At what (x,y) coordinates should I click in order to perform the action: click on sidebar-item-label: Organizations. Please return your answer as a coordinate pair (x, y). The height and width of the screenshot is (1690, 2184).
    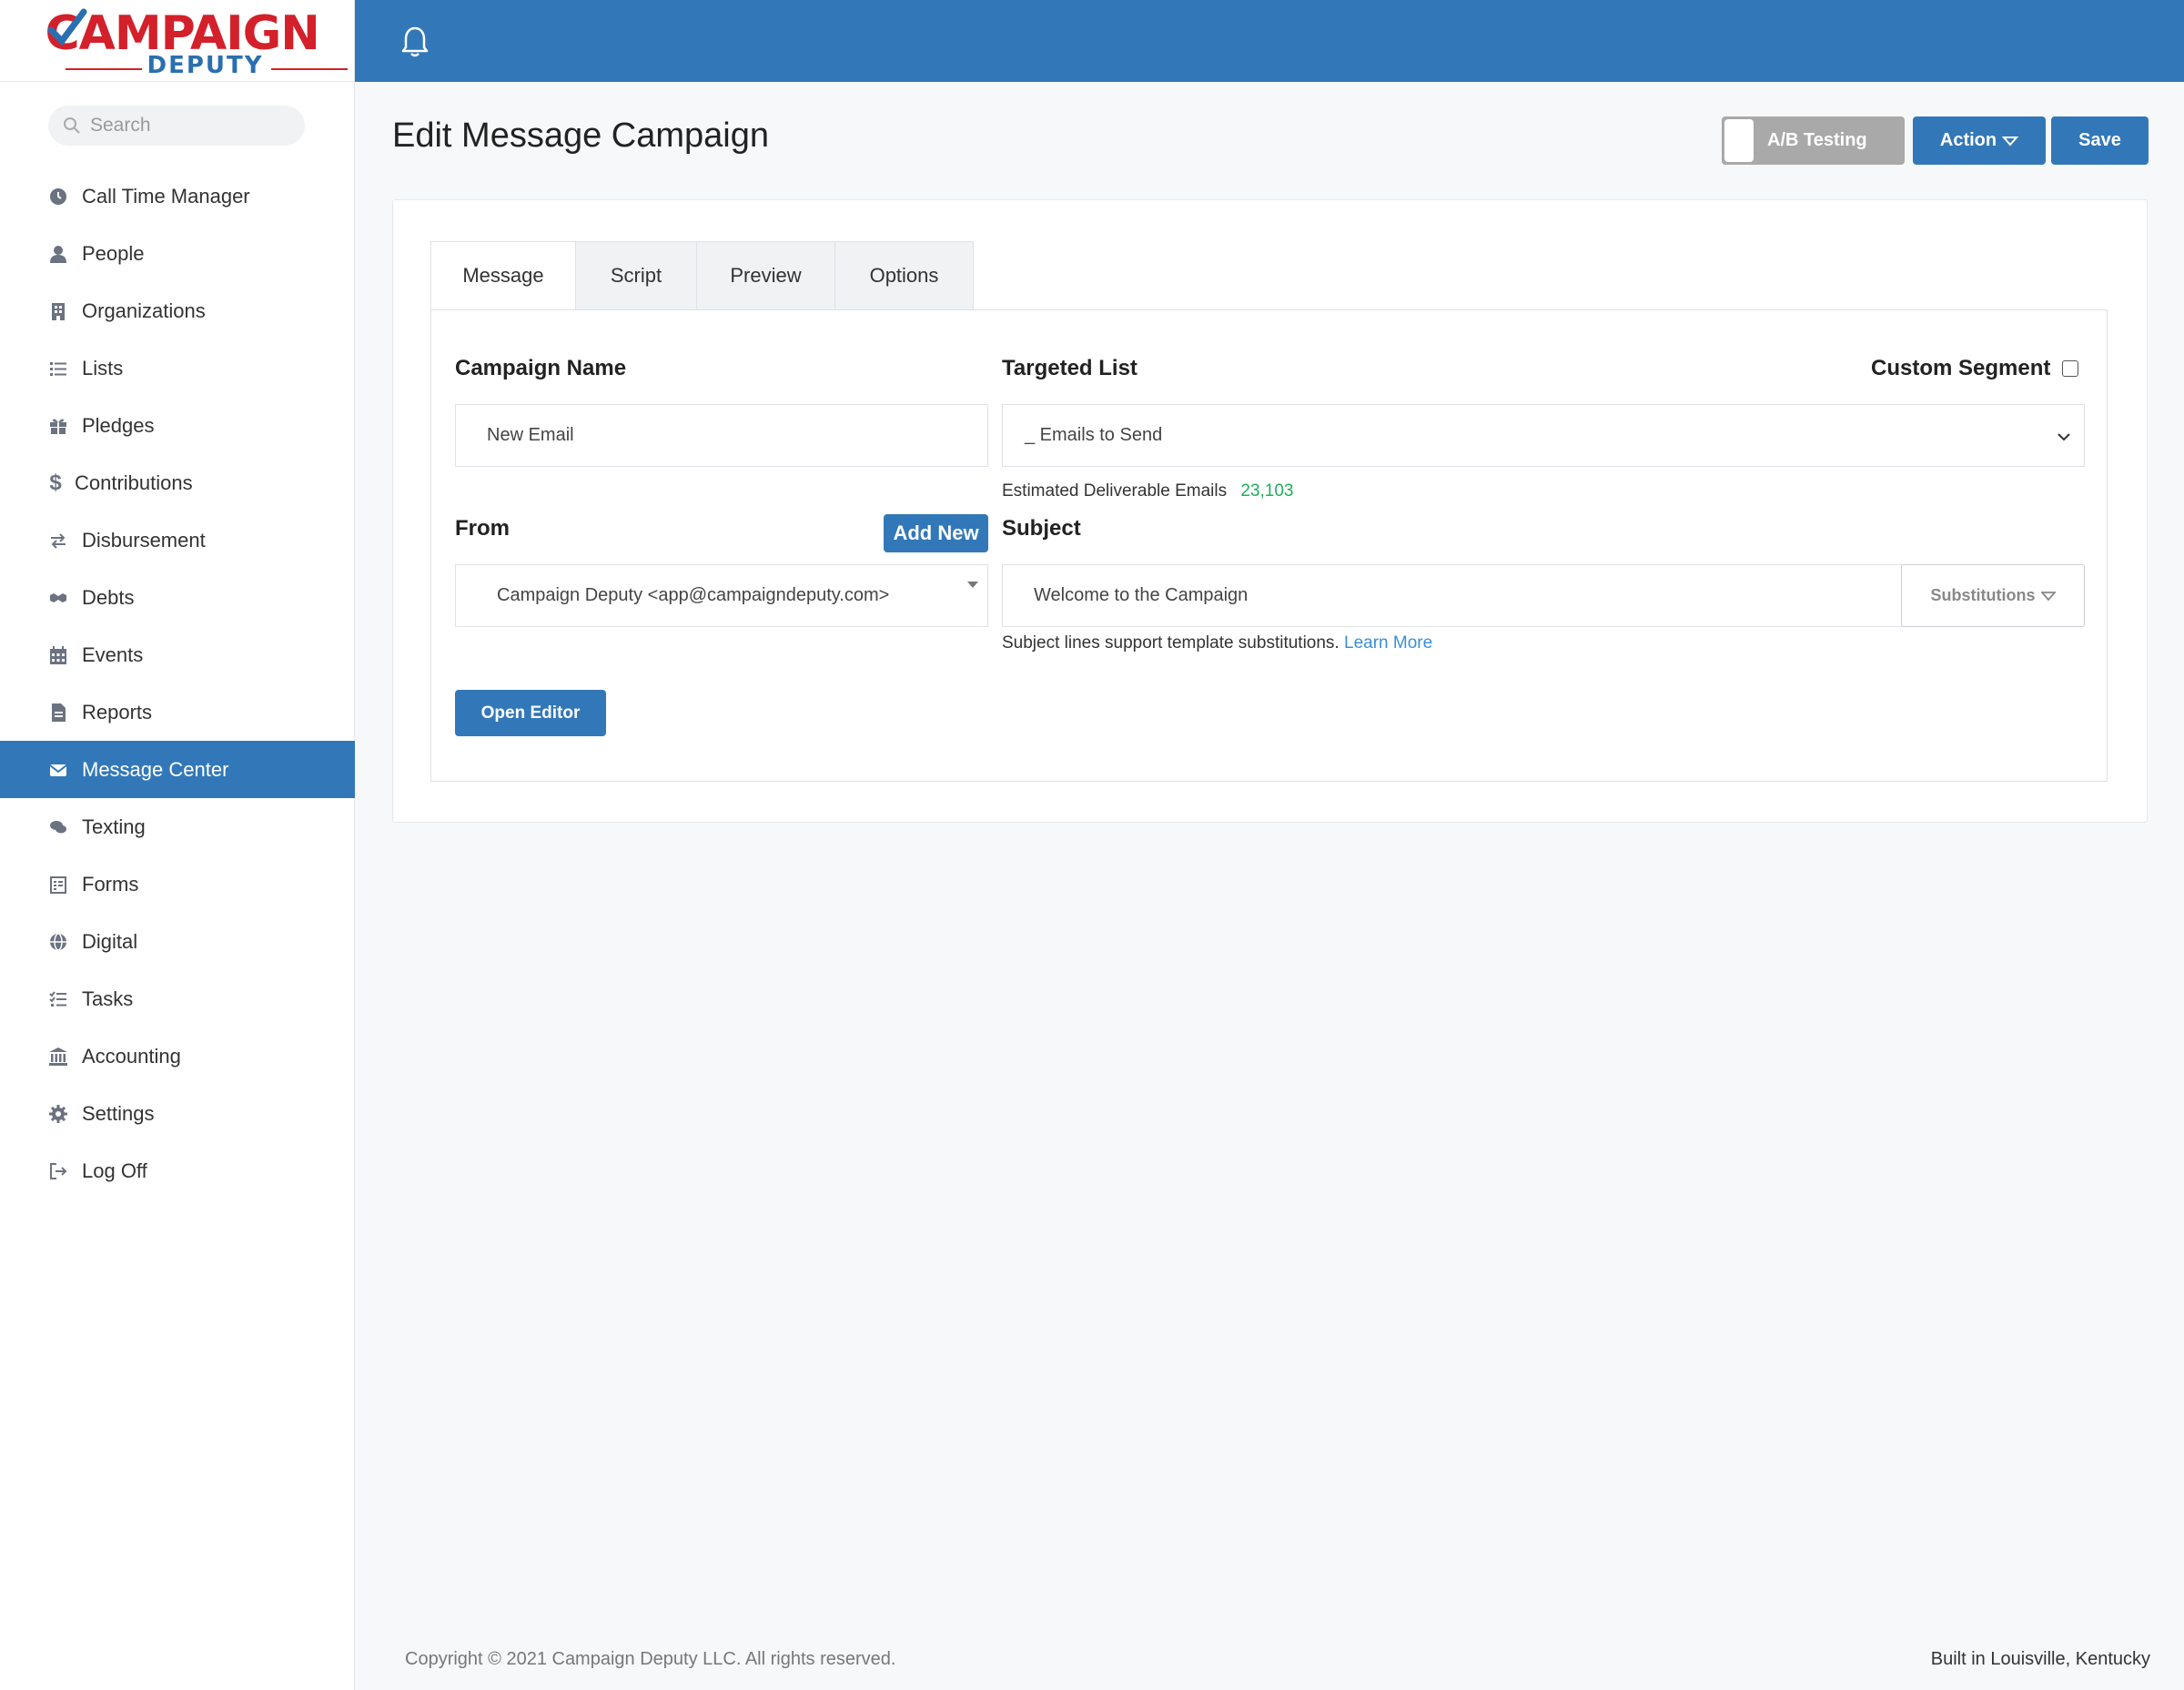
    Looking at the image, I should click on (144, 310).